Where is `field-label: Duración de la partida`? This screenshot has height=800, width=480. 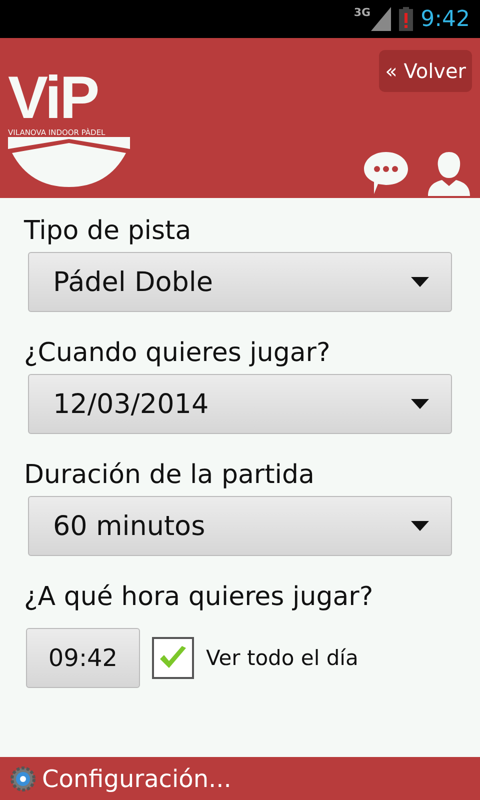 field-label: Duración de la partida is located at coordinates (170, 475).